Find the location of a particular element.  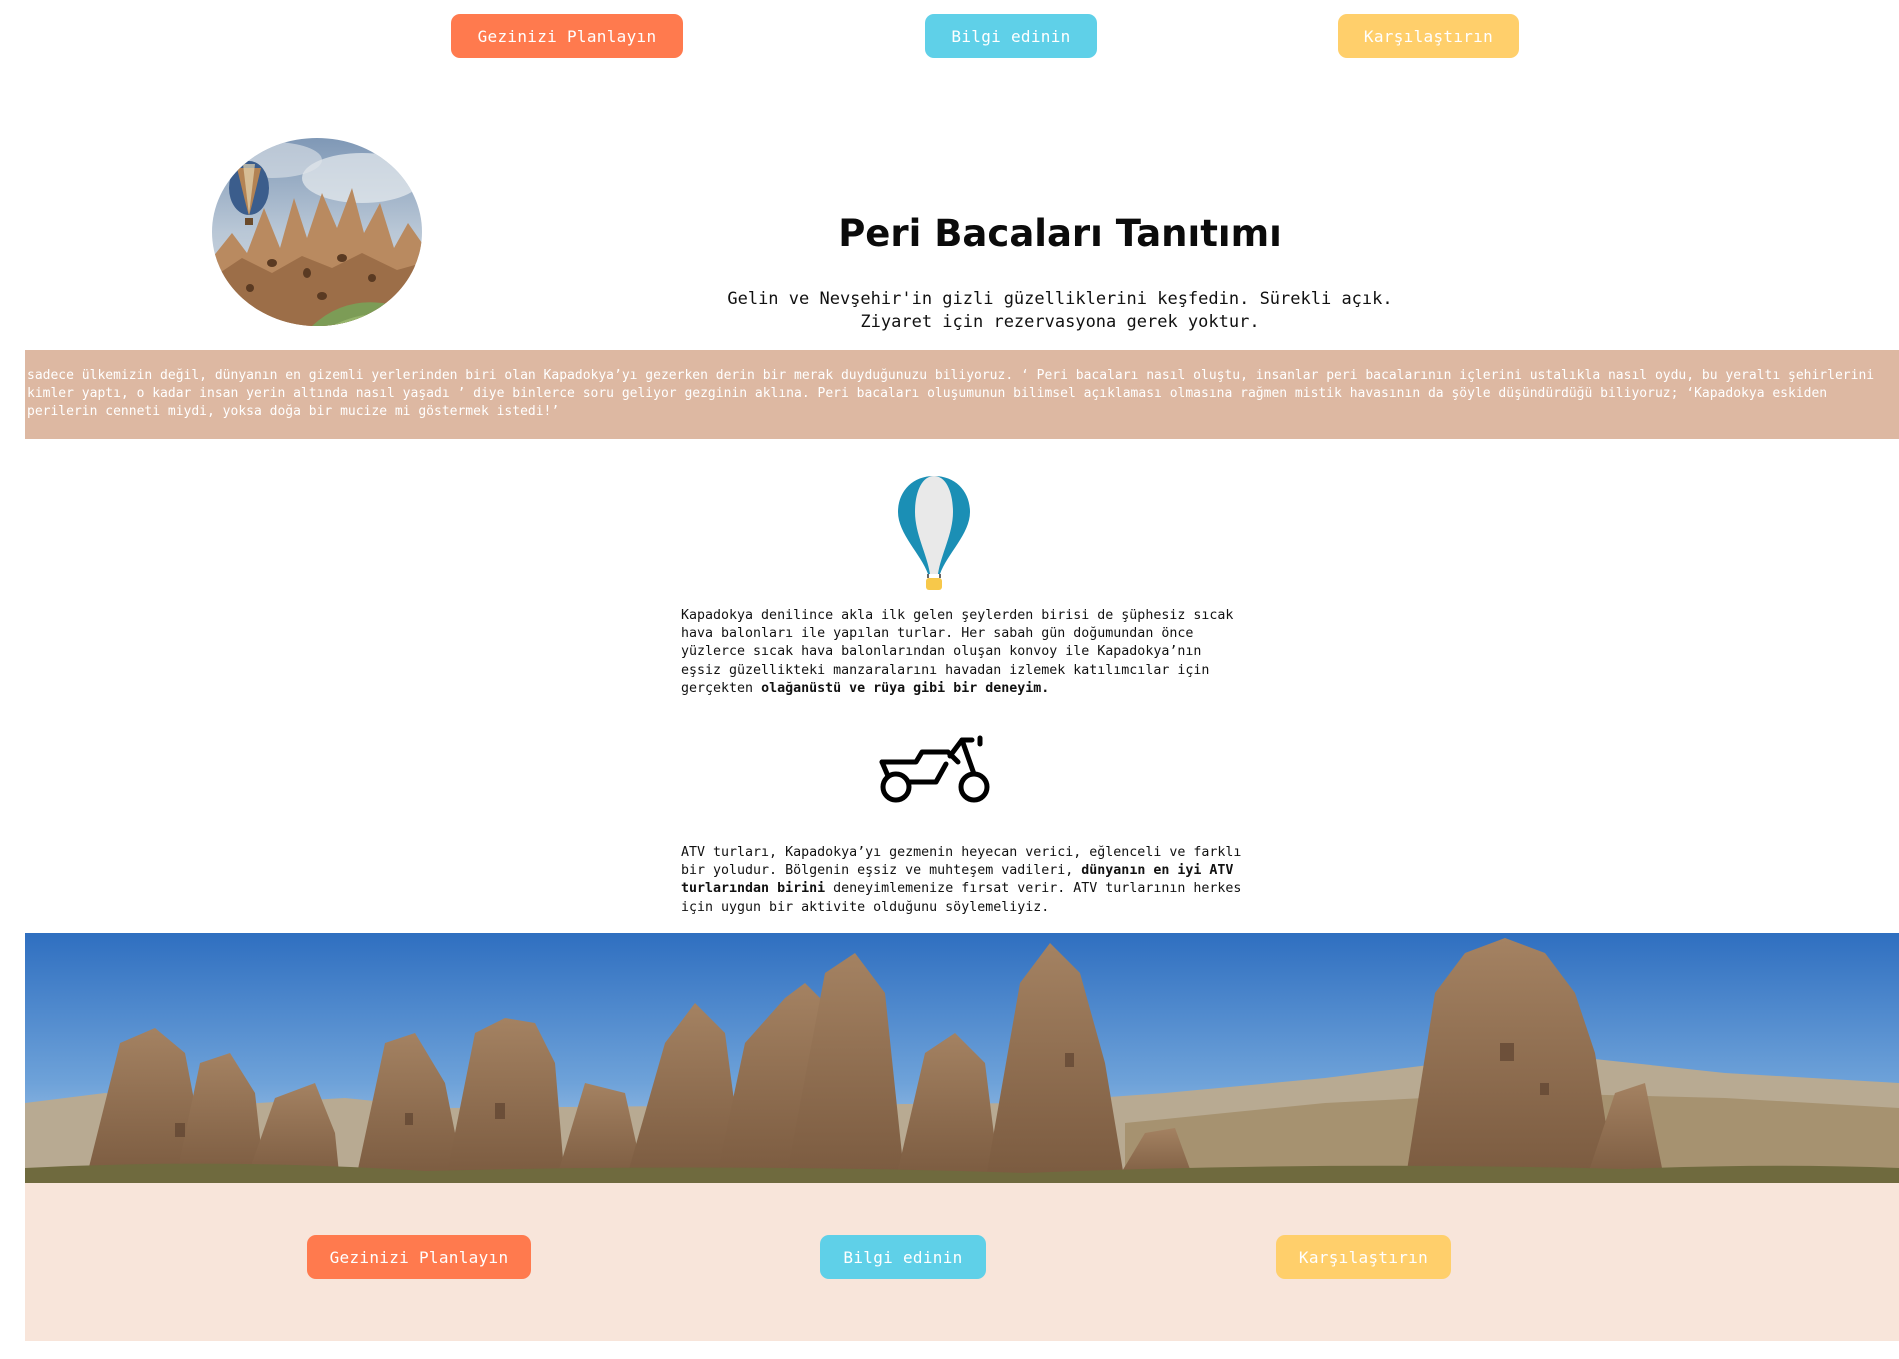

hot-air-balloon-icon is located at coordinates (934, 532).